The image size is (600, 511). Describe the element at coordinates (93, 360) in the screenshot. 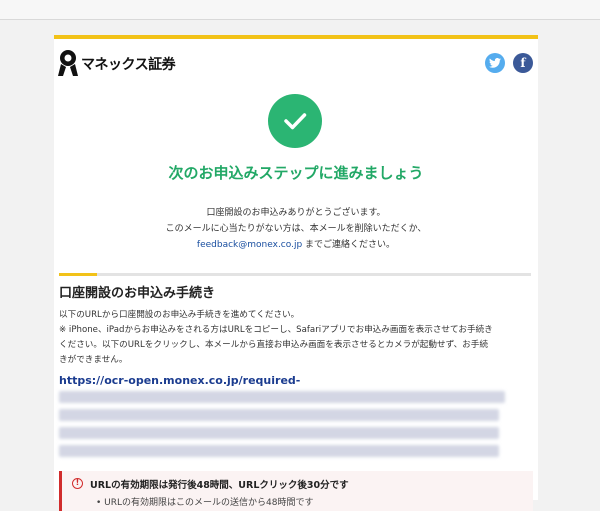

I see `section-line-4: きができません。` at that location.